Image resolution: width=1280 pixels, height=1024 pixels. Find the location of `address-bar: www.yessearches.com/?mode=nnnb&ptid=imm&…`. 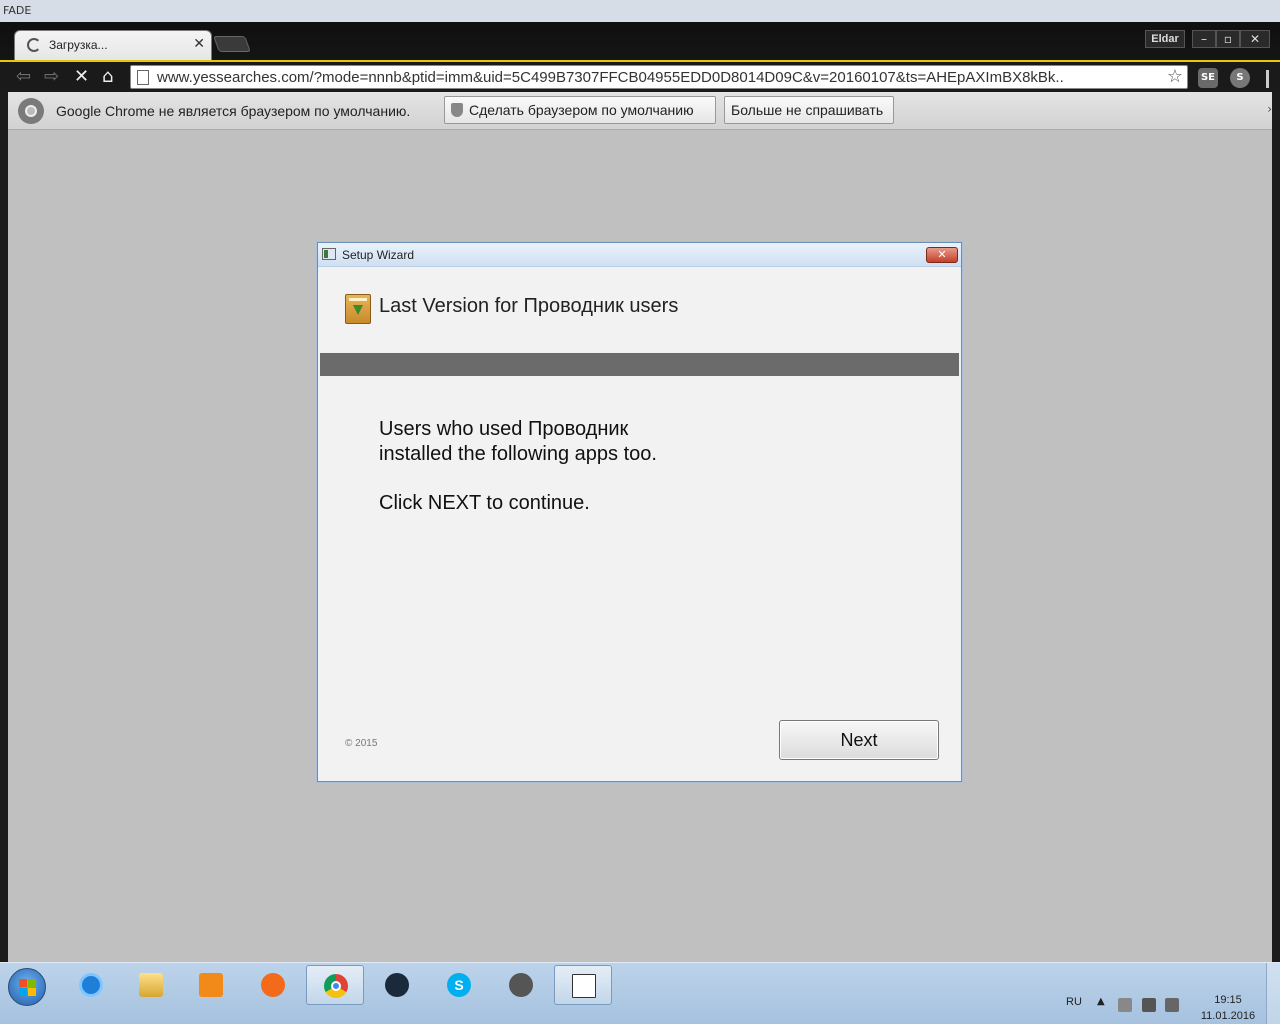

address-bar: www.yessearches.com/?mode=nnnb&ptid=imm&… is located at coordinates (659, 77).